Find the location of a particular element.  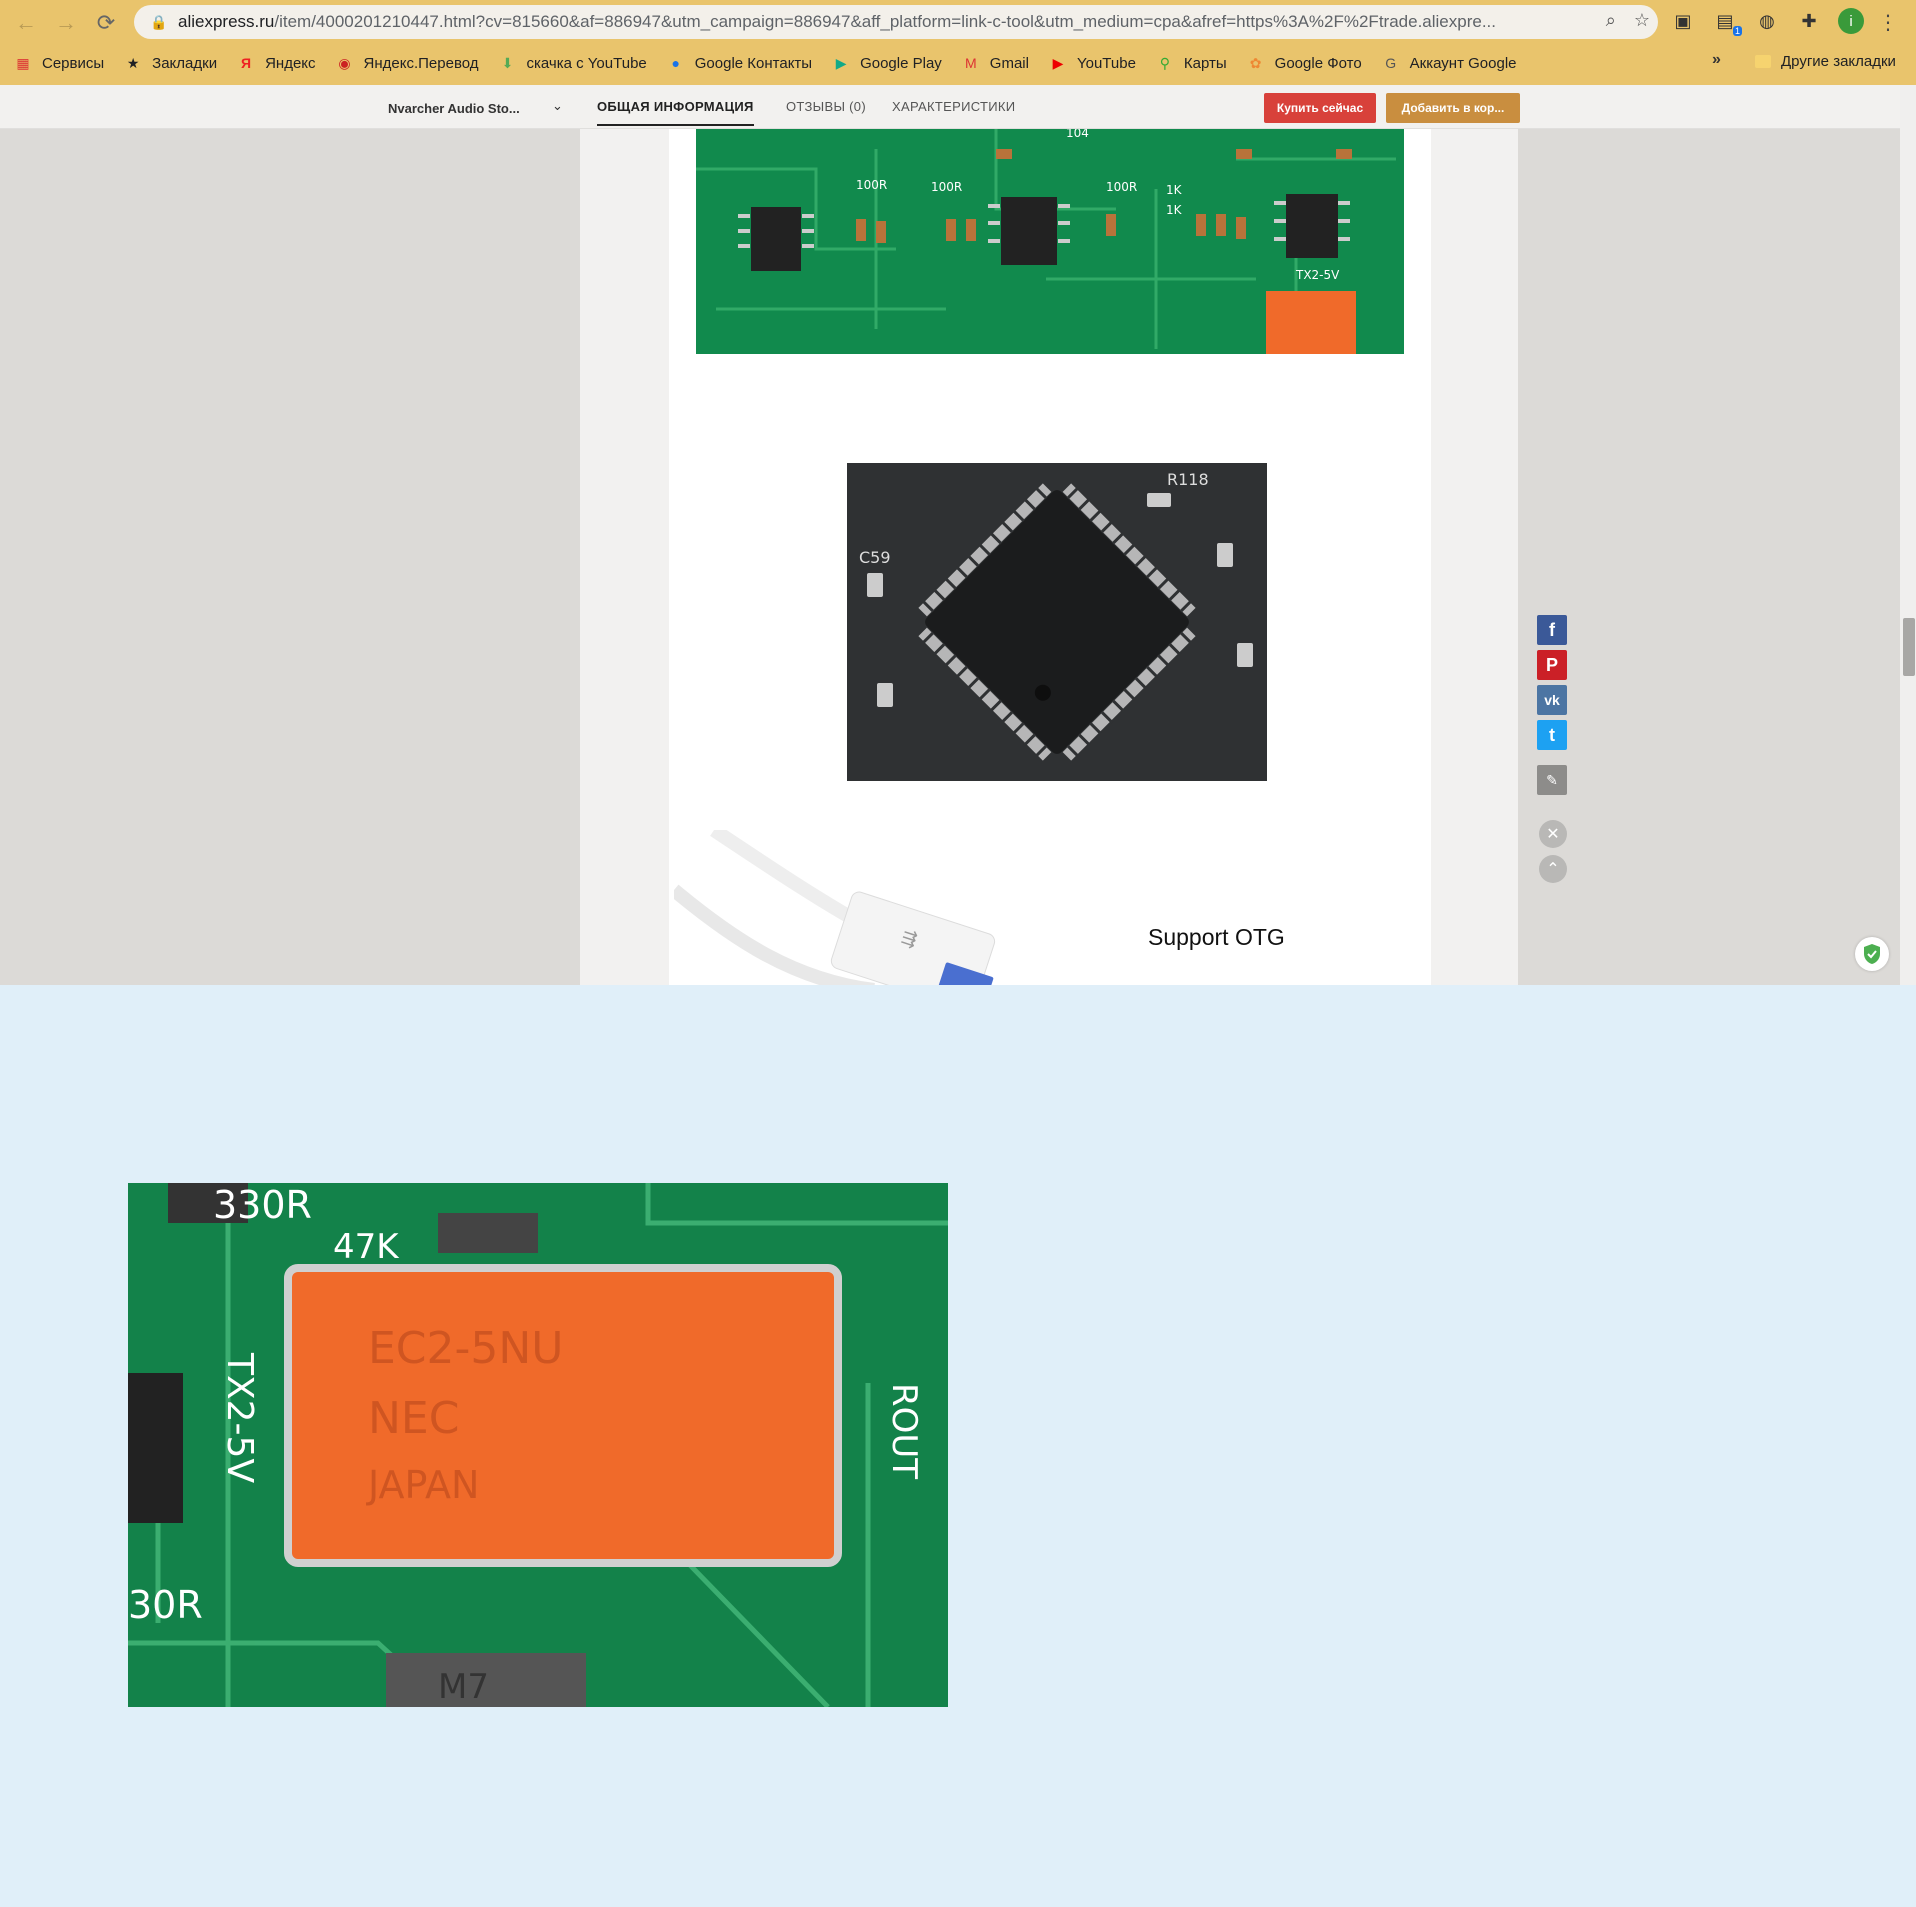

tab-reviews: ОТЗЫВЫ (0) is located at coordinates (826, 106).